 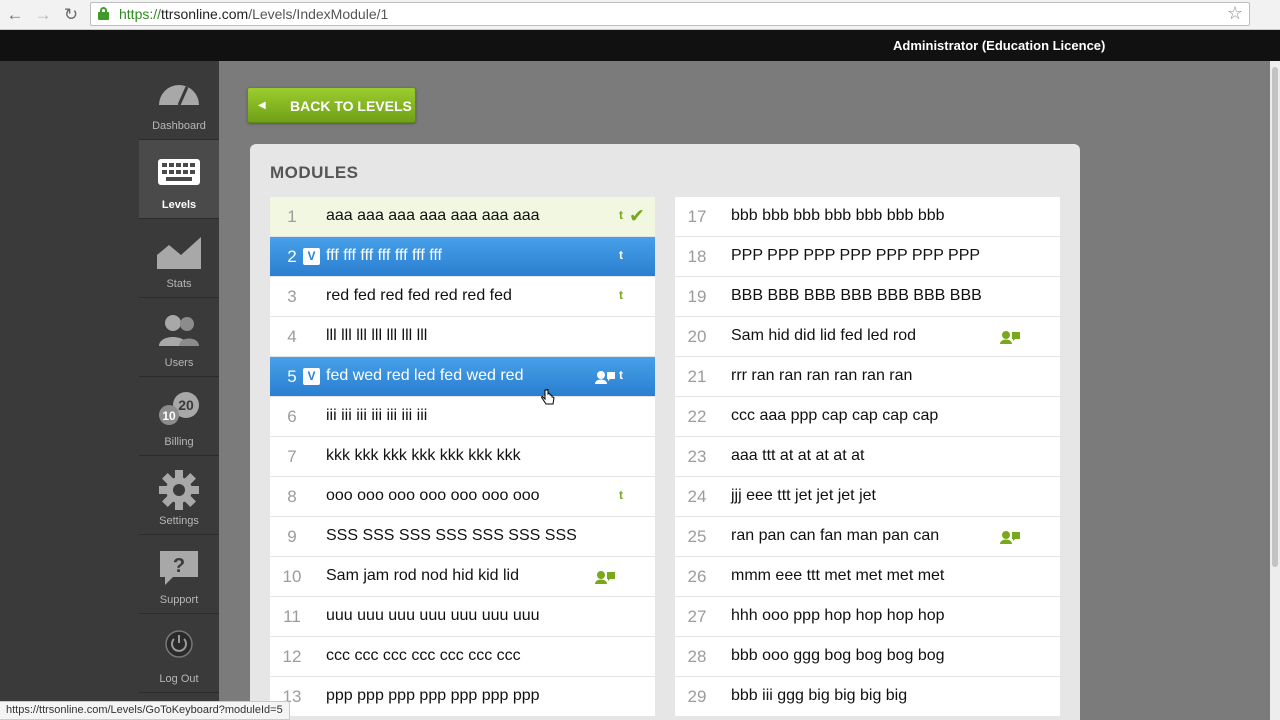 What do you see at coordinates (179, 416) in the screenshot?
I see `sidebar-item-billing: 20 10 Billing` at bounding box center [179, 416].